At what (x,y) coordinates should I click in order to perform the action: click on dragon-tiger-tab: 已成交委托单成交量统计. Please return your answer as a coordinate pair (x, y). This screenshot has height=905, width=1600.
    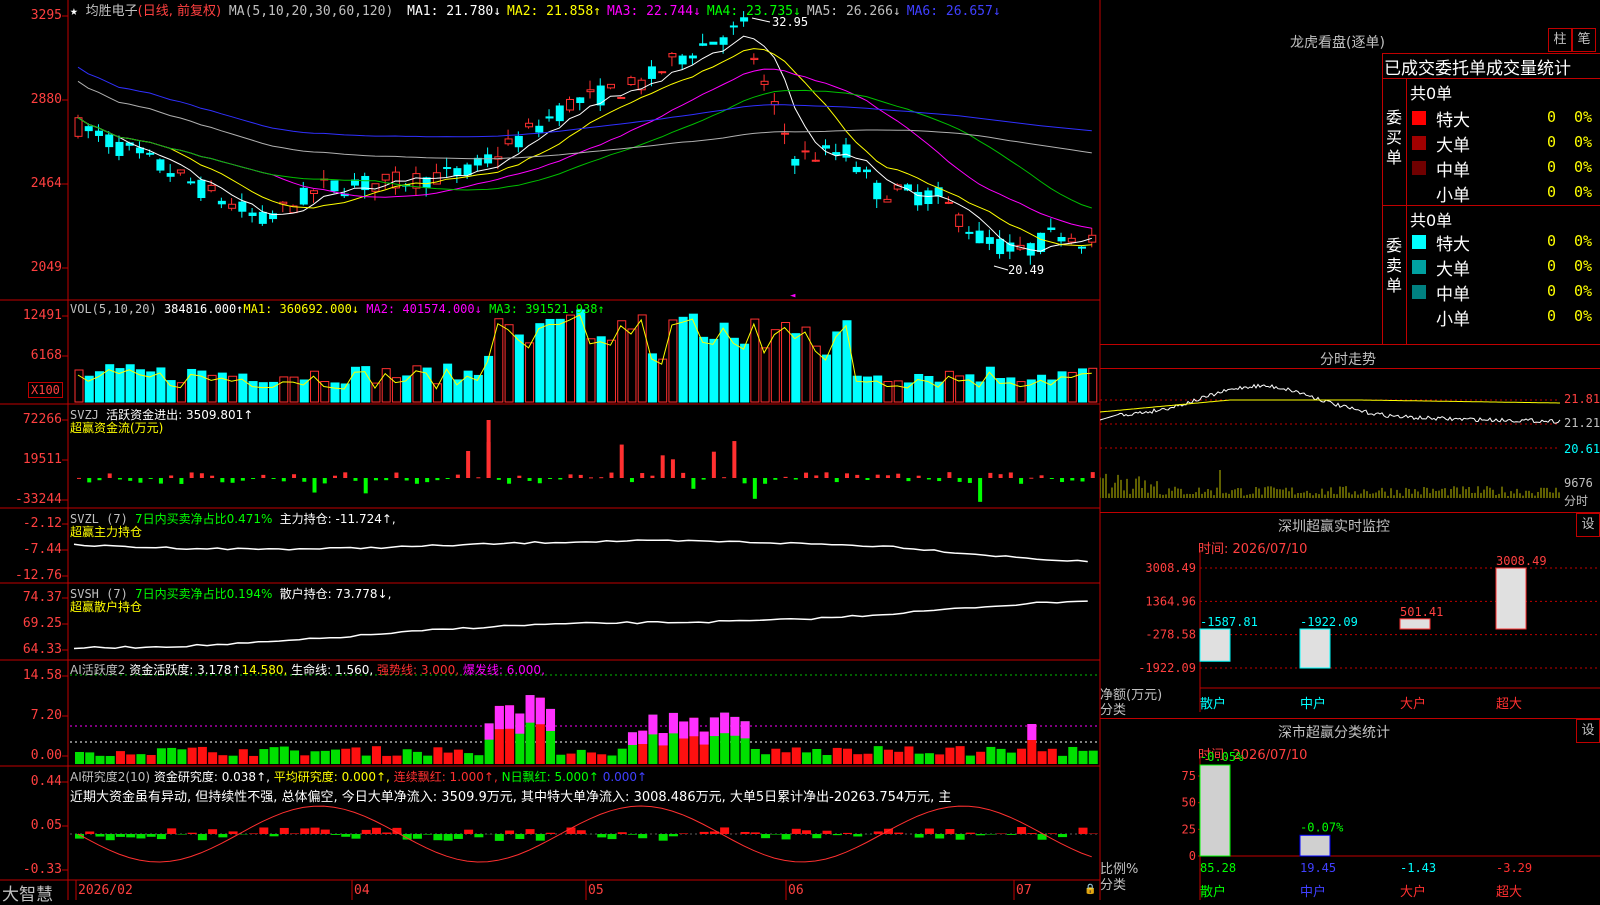
    Looking at the image, I should click on (1477, 66).